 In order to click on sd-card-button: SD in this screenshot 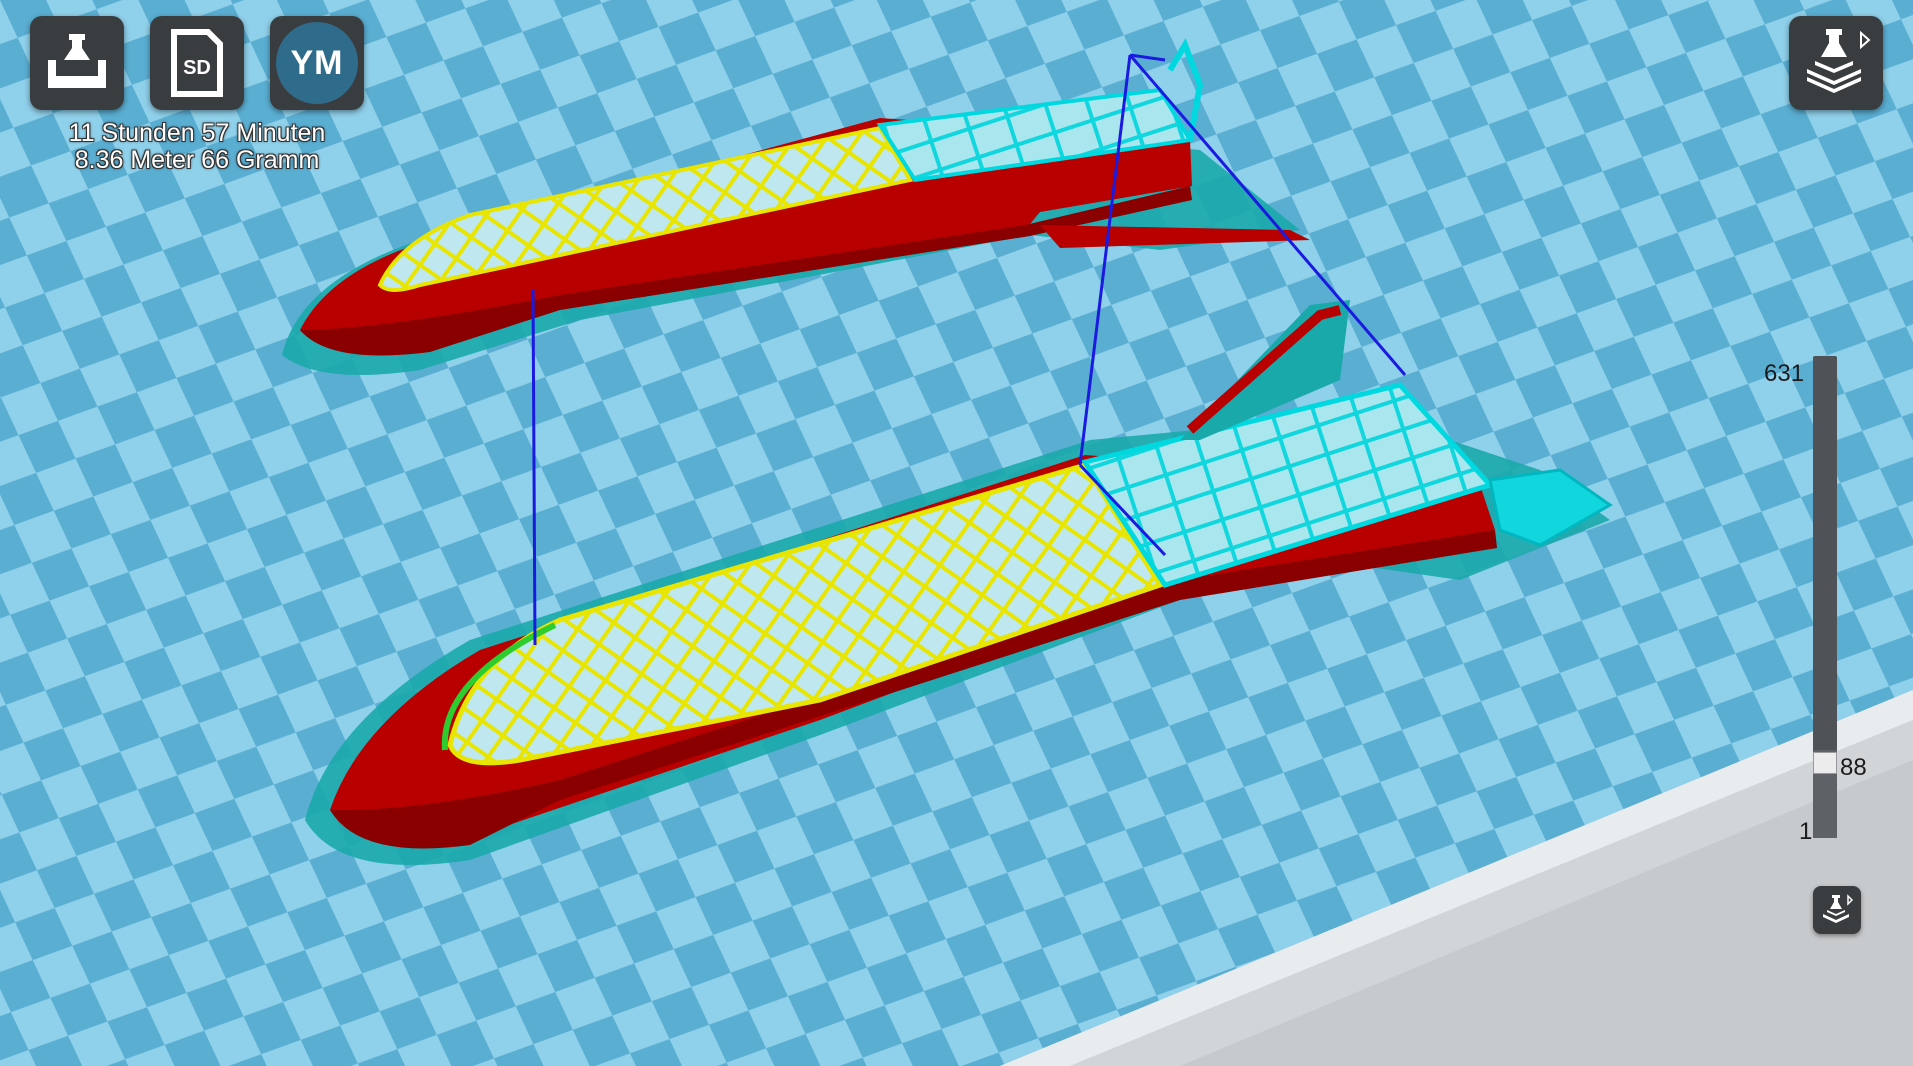, I will do `click(197, 63)`.